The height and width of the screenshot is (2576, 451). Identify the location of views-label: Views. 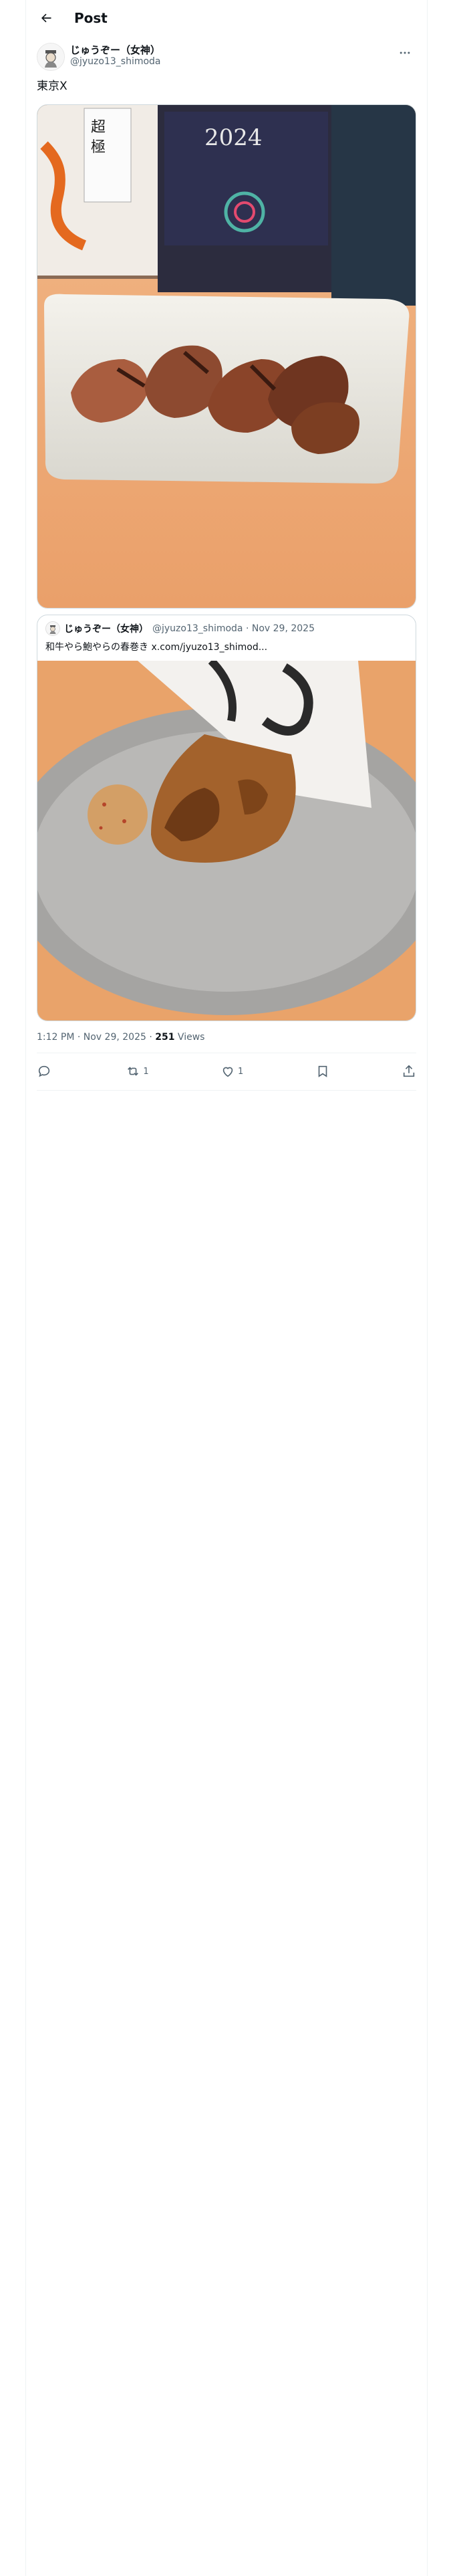
(189, 1037).